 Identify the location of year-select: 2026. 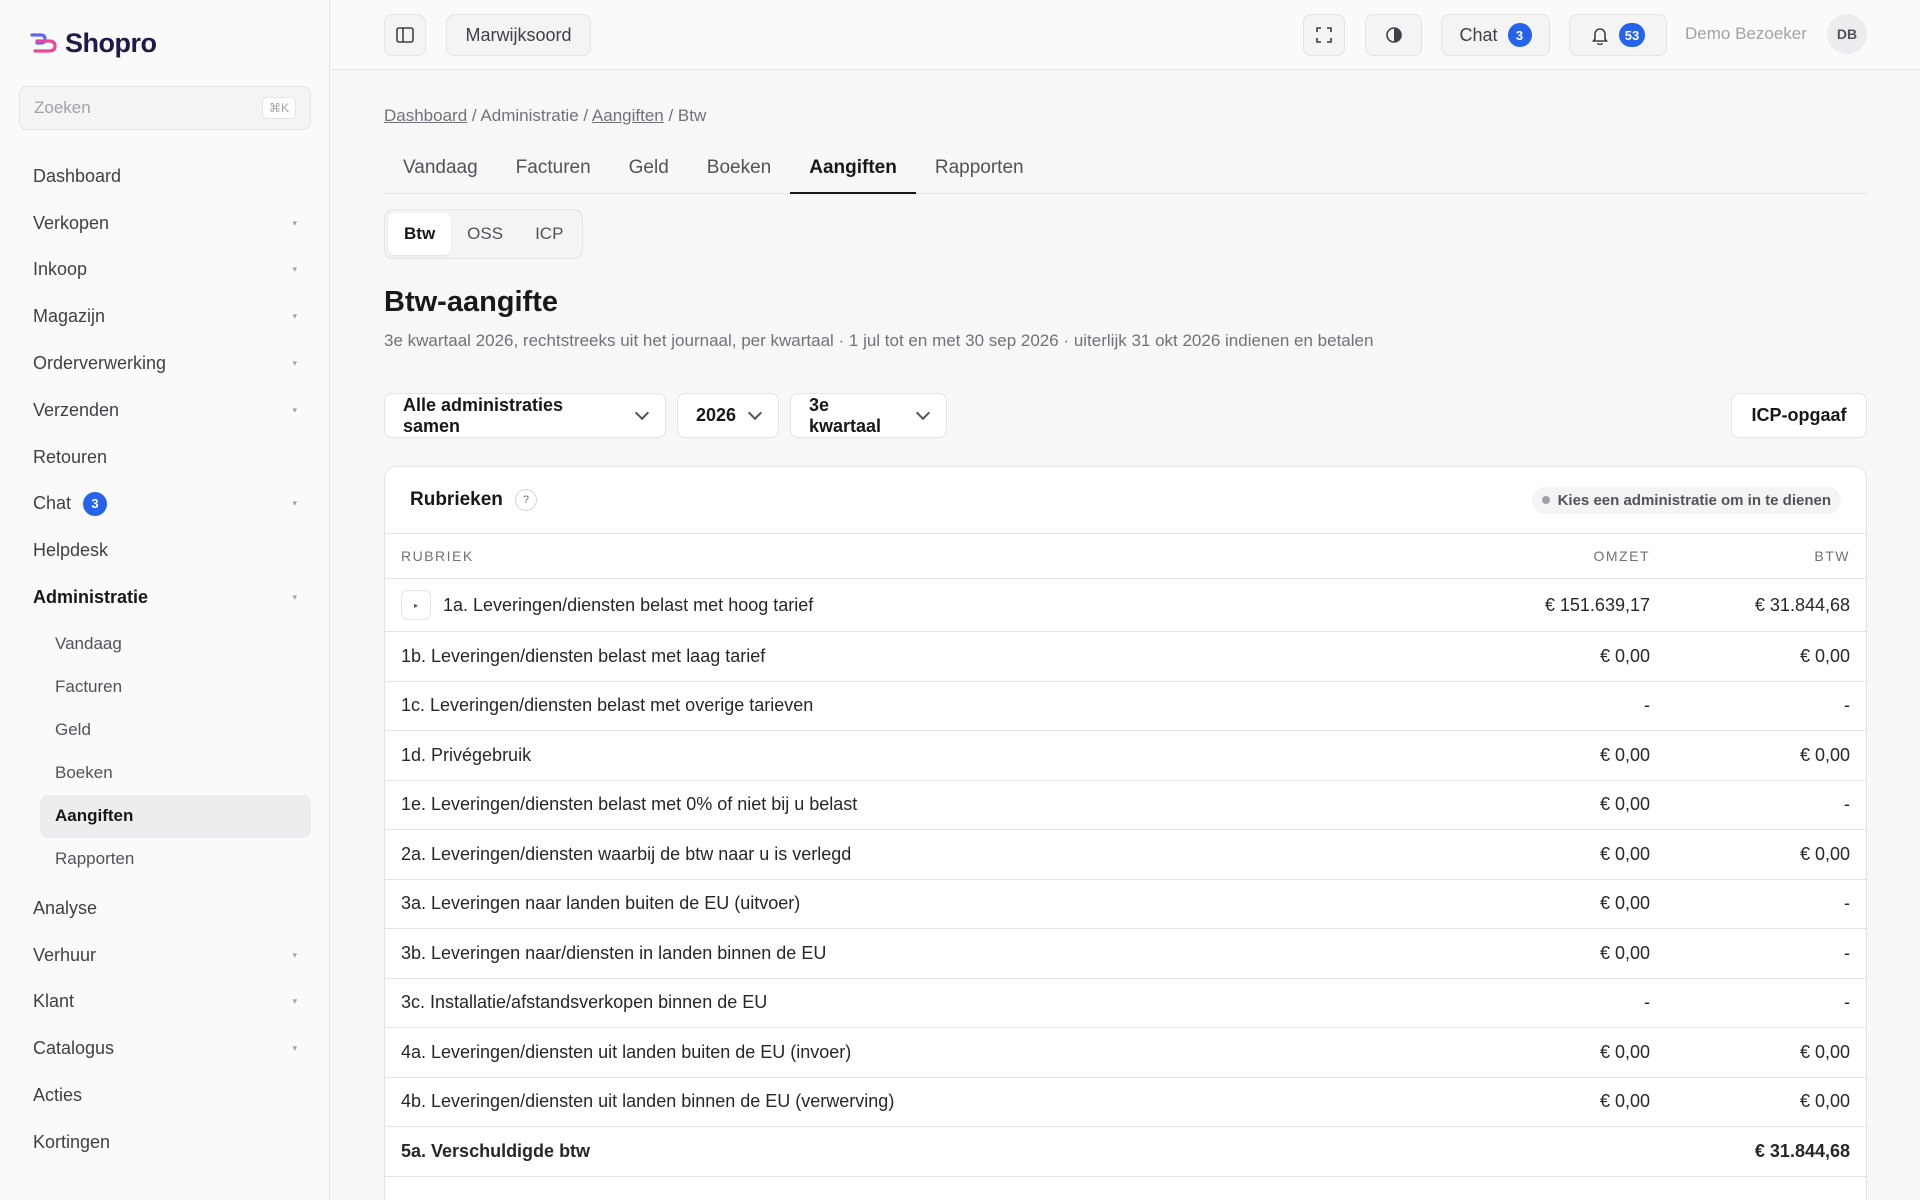
(728, 415).